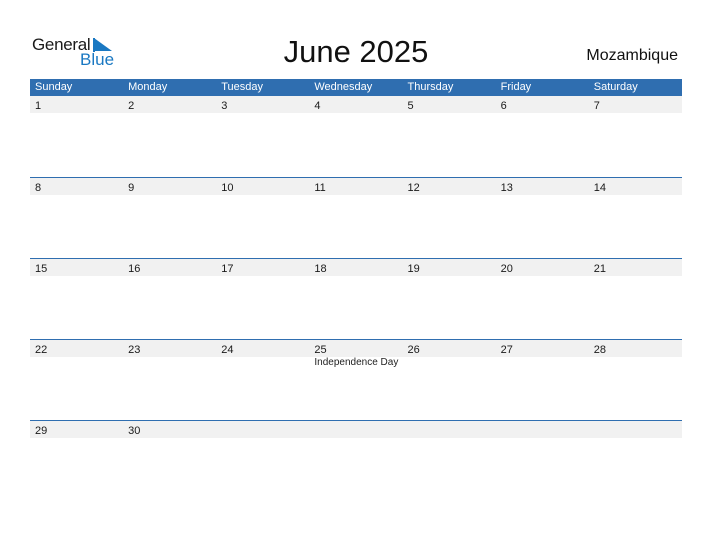 The height and width of the screenshot is (550, 712). I want to click on day-number: 19, so click(413, 269).